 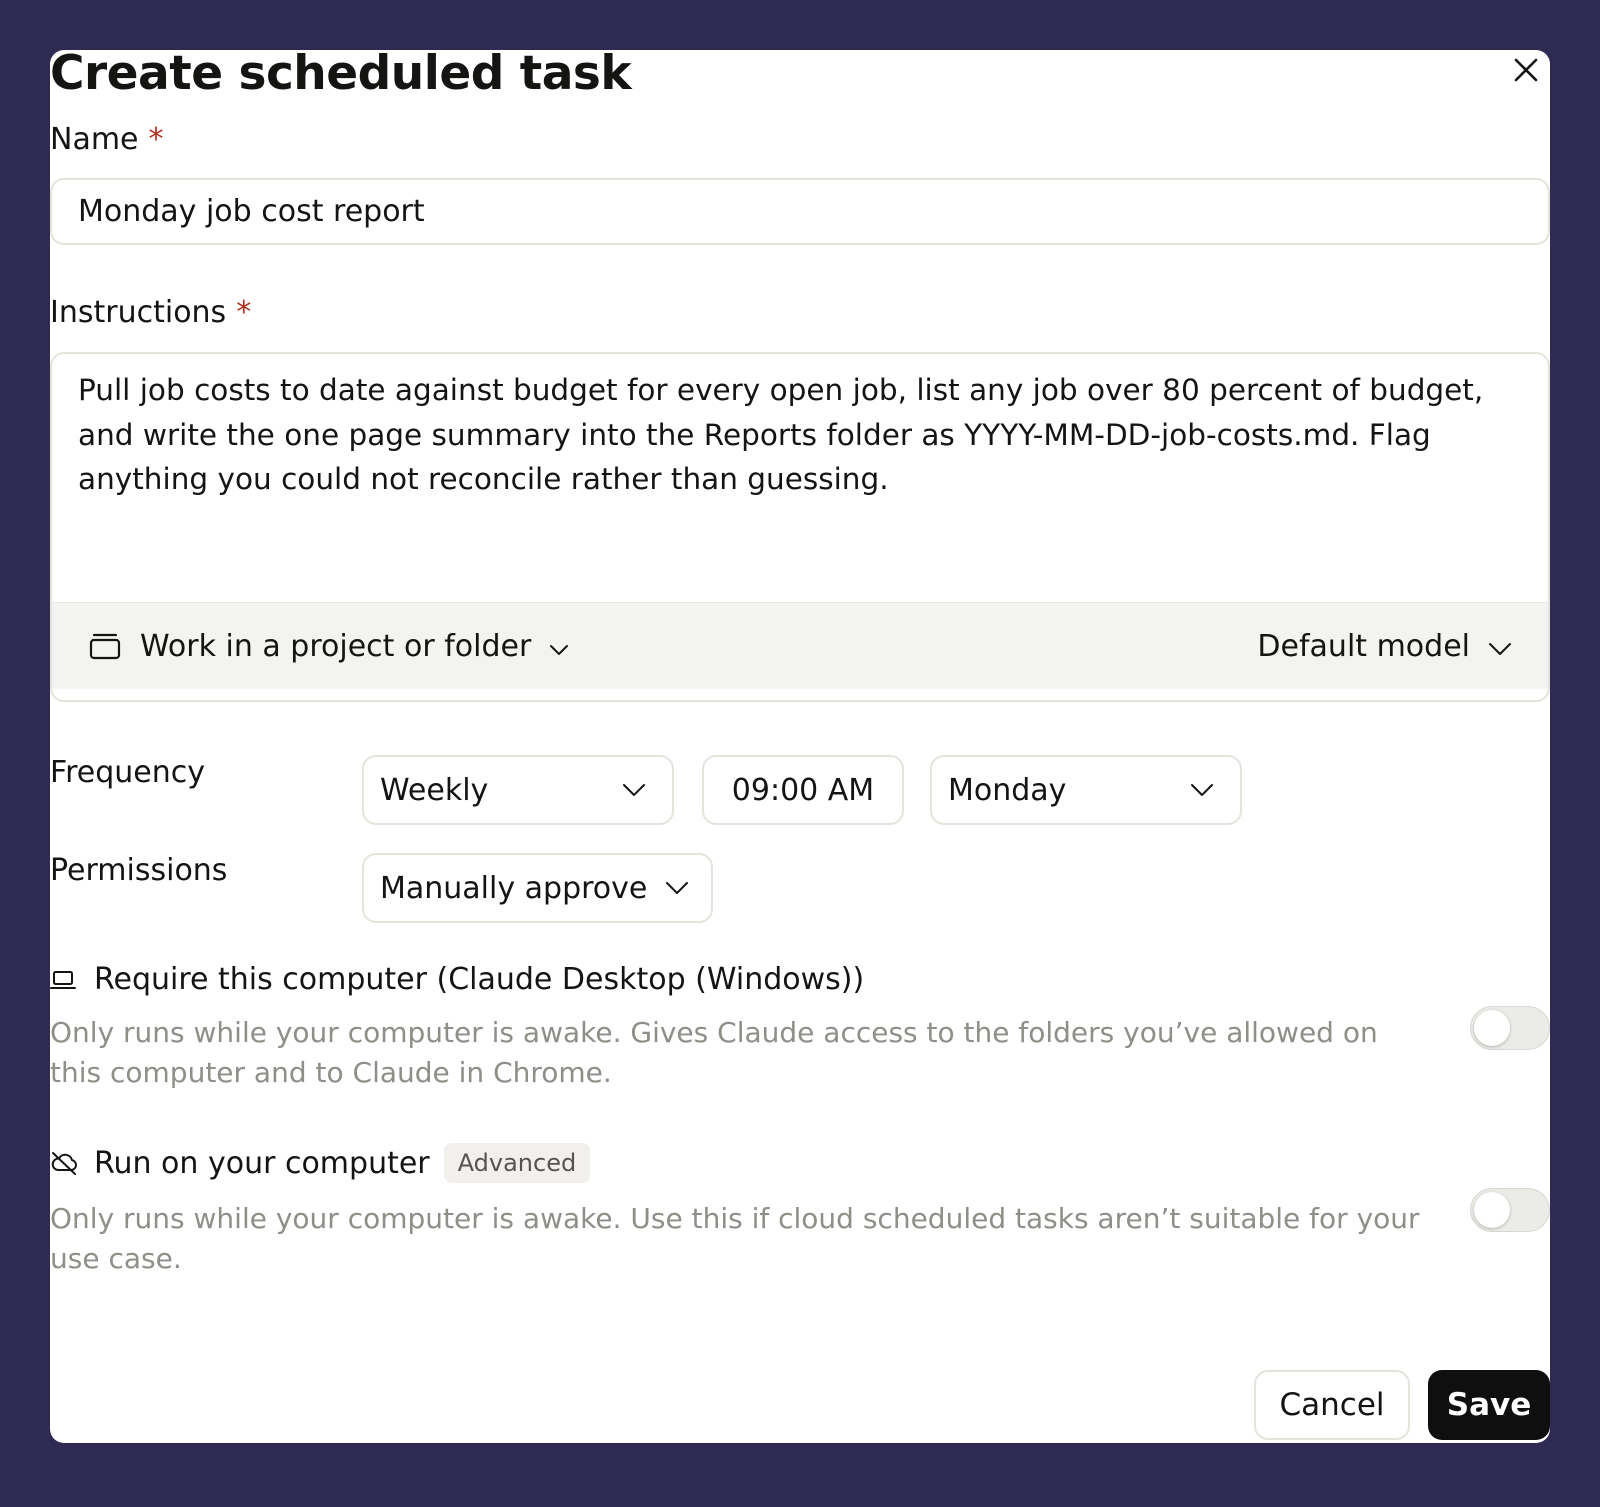 What do you see at coordinates (127, 772) in the screenshot?
I see `frequency-label: Frequency` at bounding box center [127, 772].